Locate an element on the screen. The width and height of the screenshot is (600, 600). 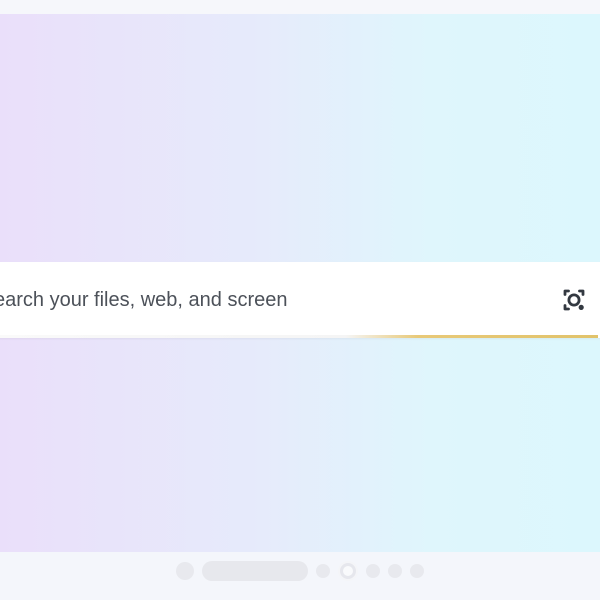
search-bar: earch your files, web, and screen is located at coordinates (300, 300).